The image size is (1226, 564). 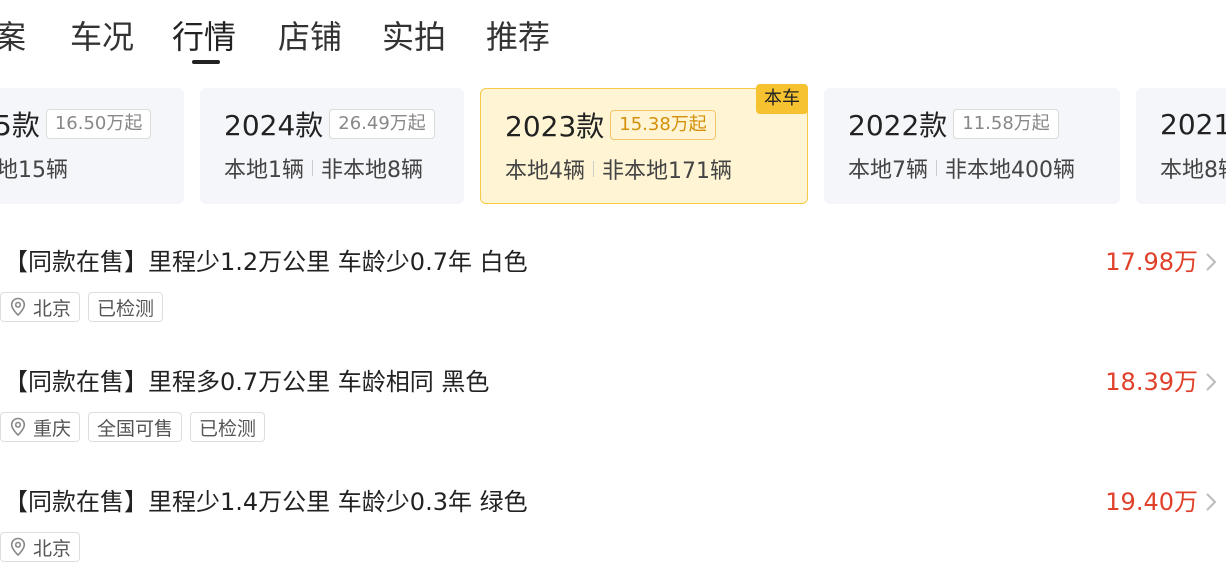 What do you see at coordinates (1181, 146) in the screenshot?
I see `year-card: 2021 本地8辆` at bounding box center [1181, 146].